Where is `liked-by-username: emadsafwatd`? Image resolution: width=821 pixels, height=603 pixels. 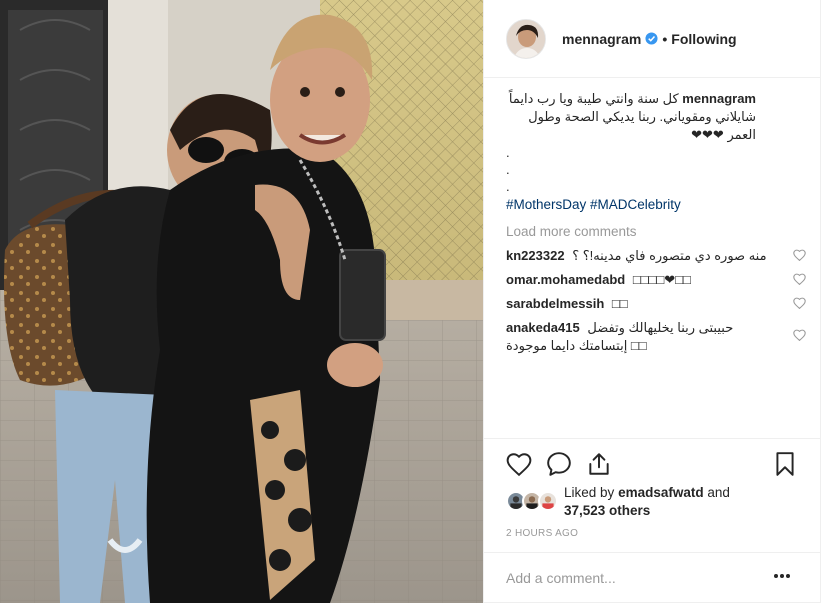 liked-by-username: emadsafwatd is located at coordinates (661, 492).